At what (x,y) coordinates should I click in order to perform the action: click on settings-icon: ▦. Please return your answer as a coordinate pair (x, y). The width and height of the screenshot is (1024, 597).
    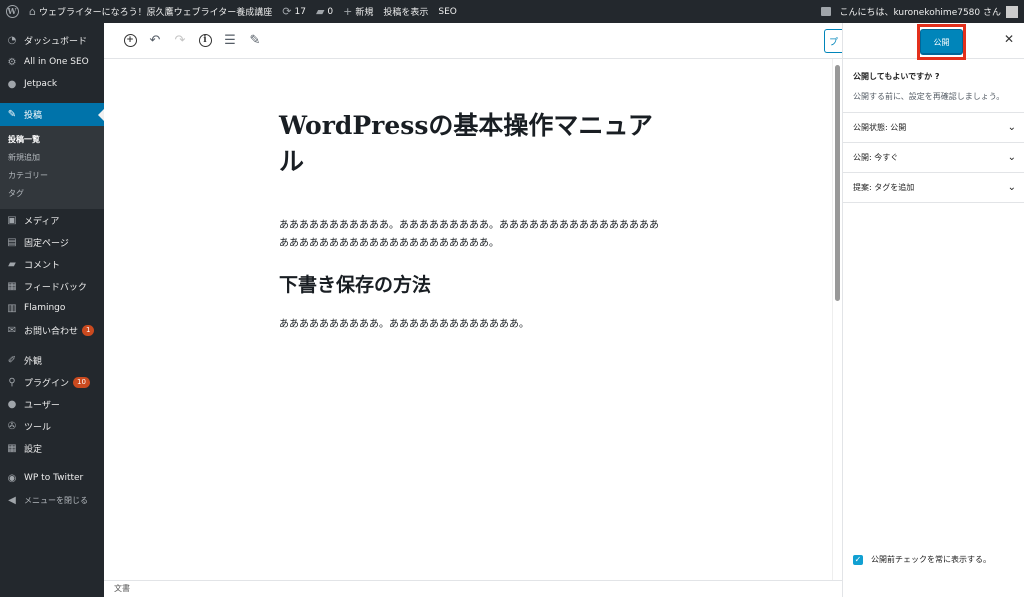
    Looking at the image, I should click on (12, 448).